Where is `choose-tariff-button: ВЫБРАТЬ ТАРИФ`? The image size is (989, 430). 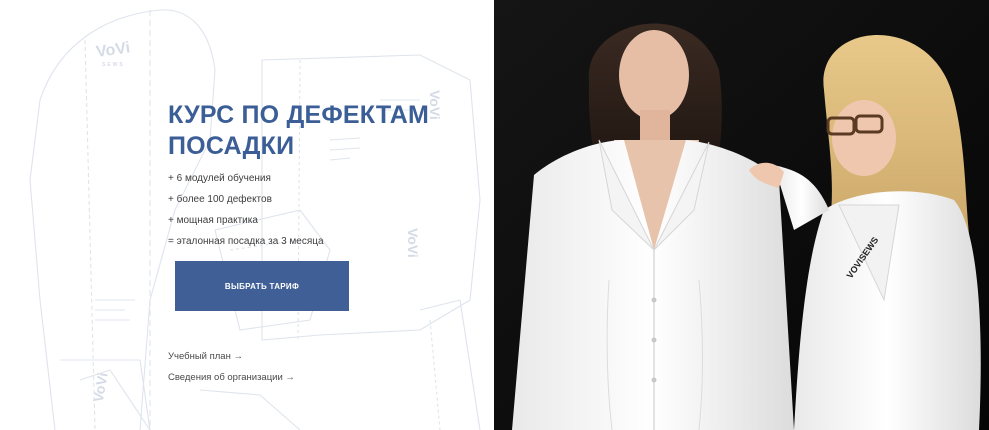
choose-tariff-button: ВЫБРАТЬ ТАРИФ is located at coordinates (262, 286).